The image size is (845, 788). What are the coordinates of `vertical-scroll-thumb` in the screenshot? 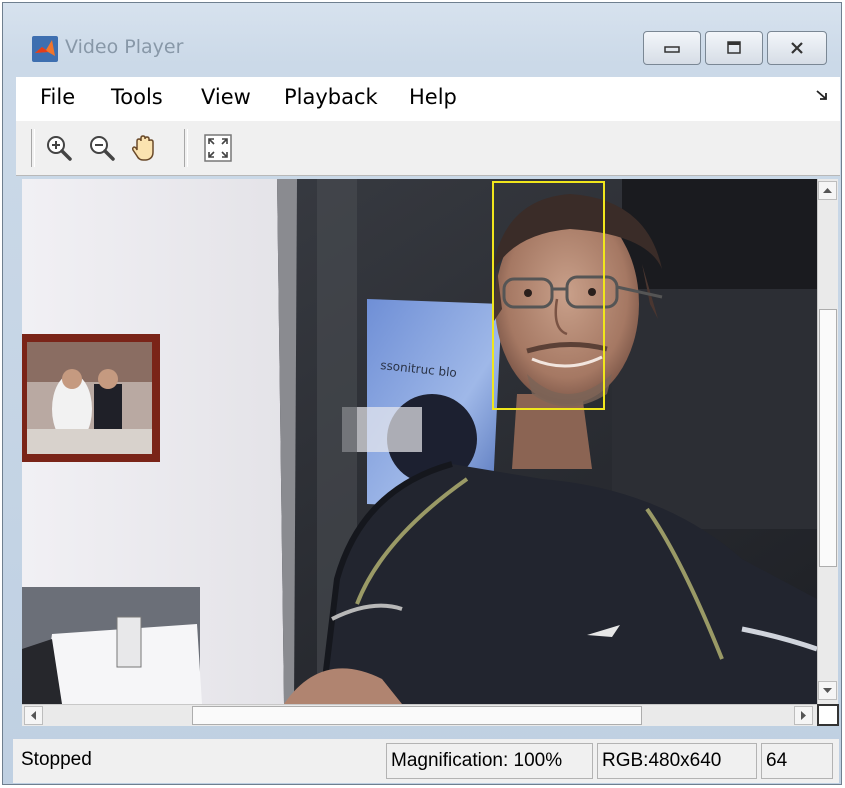 It's located at (828, 438).